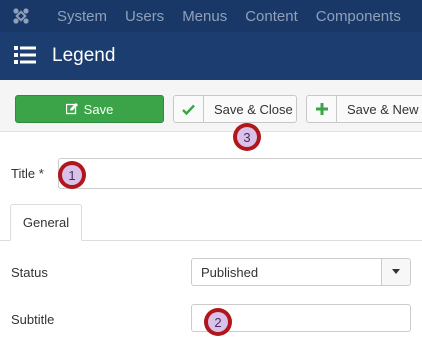 The width and height of the screenshot is (422, 338). What do you see at coordinates (230, 272) in the screenshot?
I see `status-value: Published` at bounding box center [230, 272].